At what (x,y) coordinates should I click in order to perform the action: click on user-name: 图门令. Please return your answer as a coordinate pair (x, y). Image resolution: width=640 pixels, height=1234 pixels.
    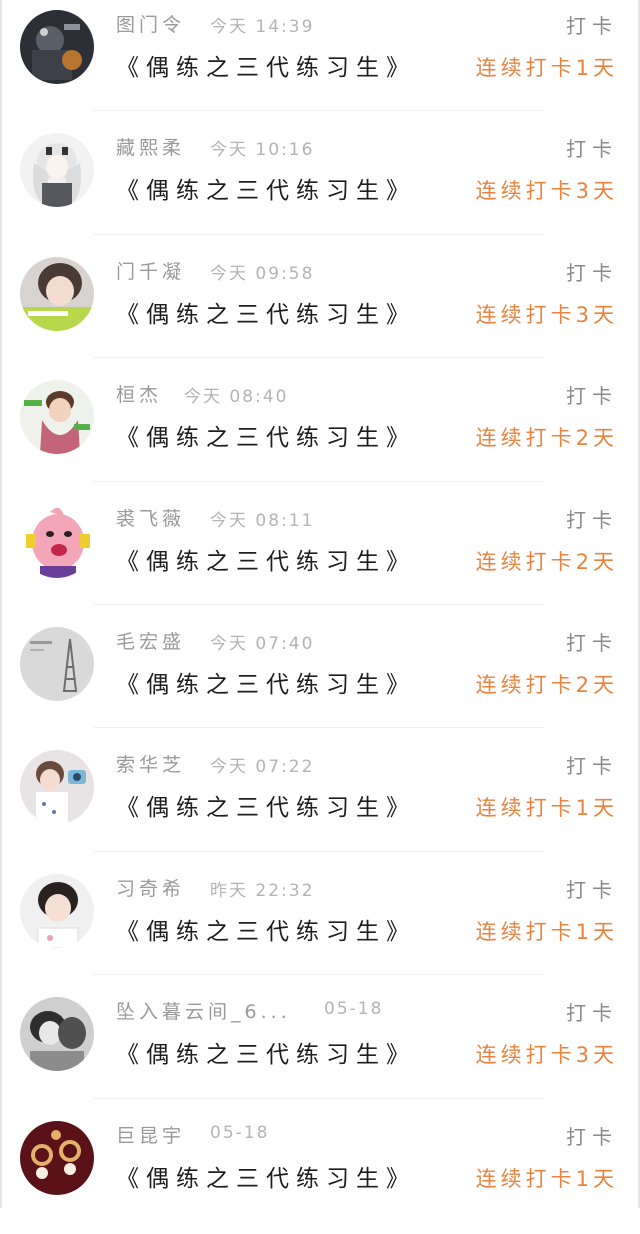
    Looking at the image, I should click on (150, 23).